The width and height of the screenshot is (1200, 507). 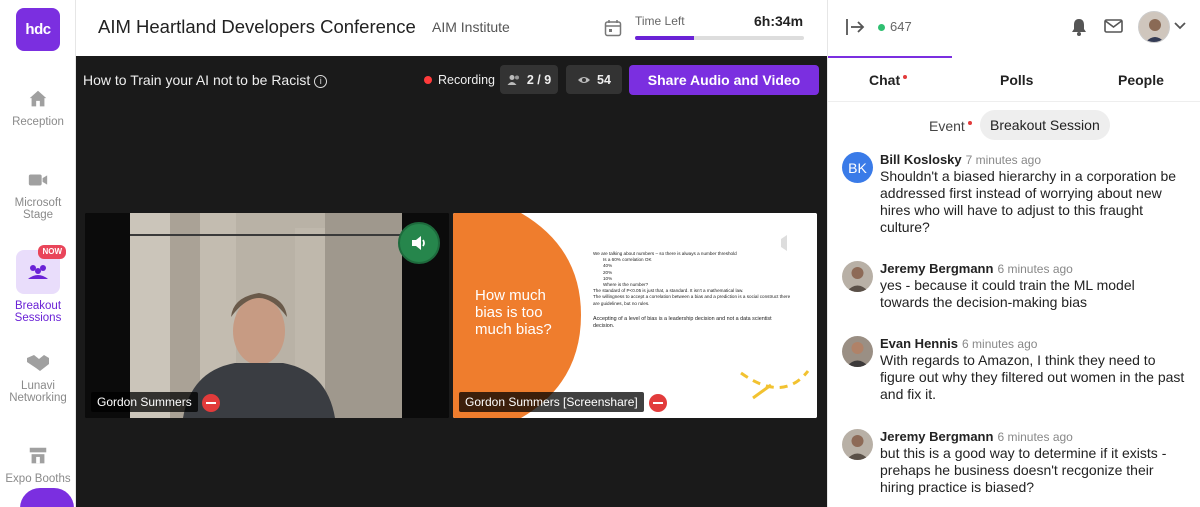 I want to click on time-left-progress-fill, so click(x=665, y=38).